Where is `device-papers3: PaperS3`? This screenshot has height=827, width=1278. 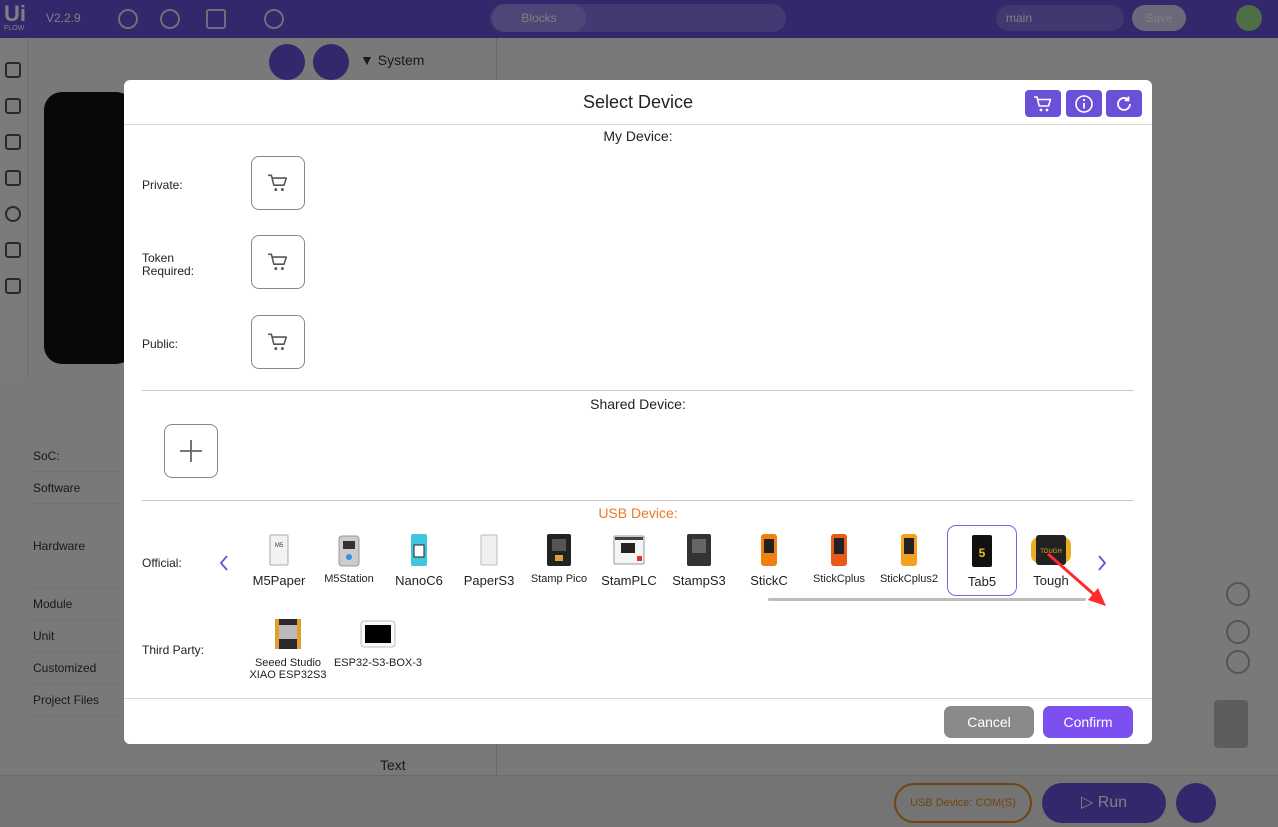 device-papers3: PaperS3 is located at coordinates (489, 560).